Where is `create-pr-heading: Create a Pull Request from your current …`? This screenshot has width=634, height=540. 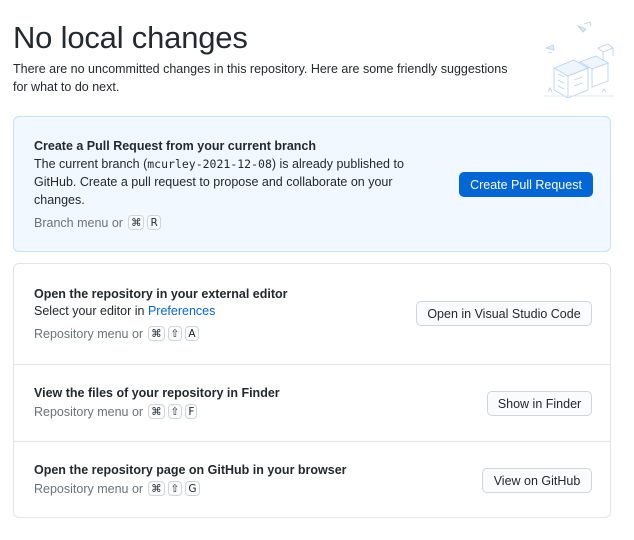 create-pr-heading: Create a Pull Request from your current … is located at coordinates (175, 146).